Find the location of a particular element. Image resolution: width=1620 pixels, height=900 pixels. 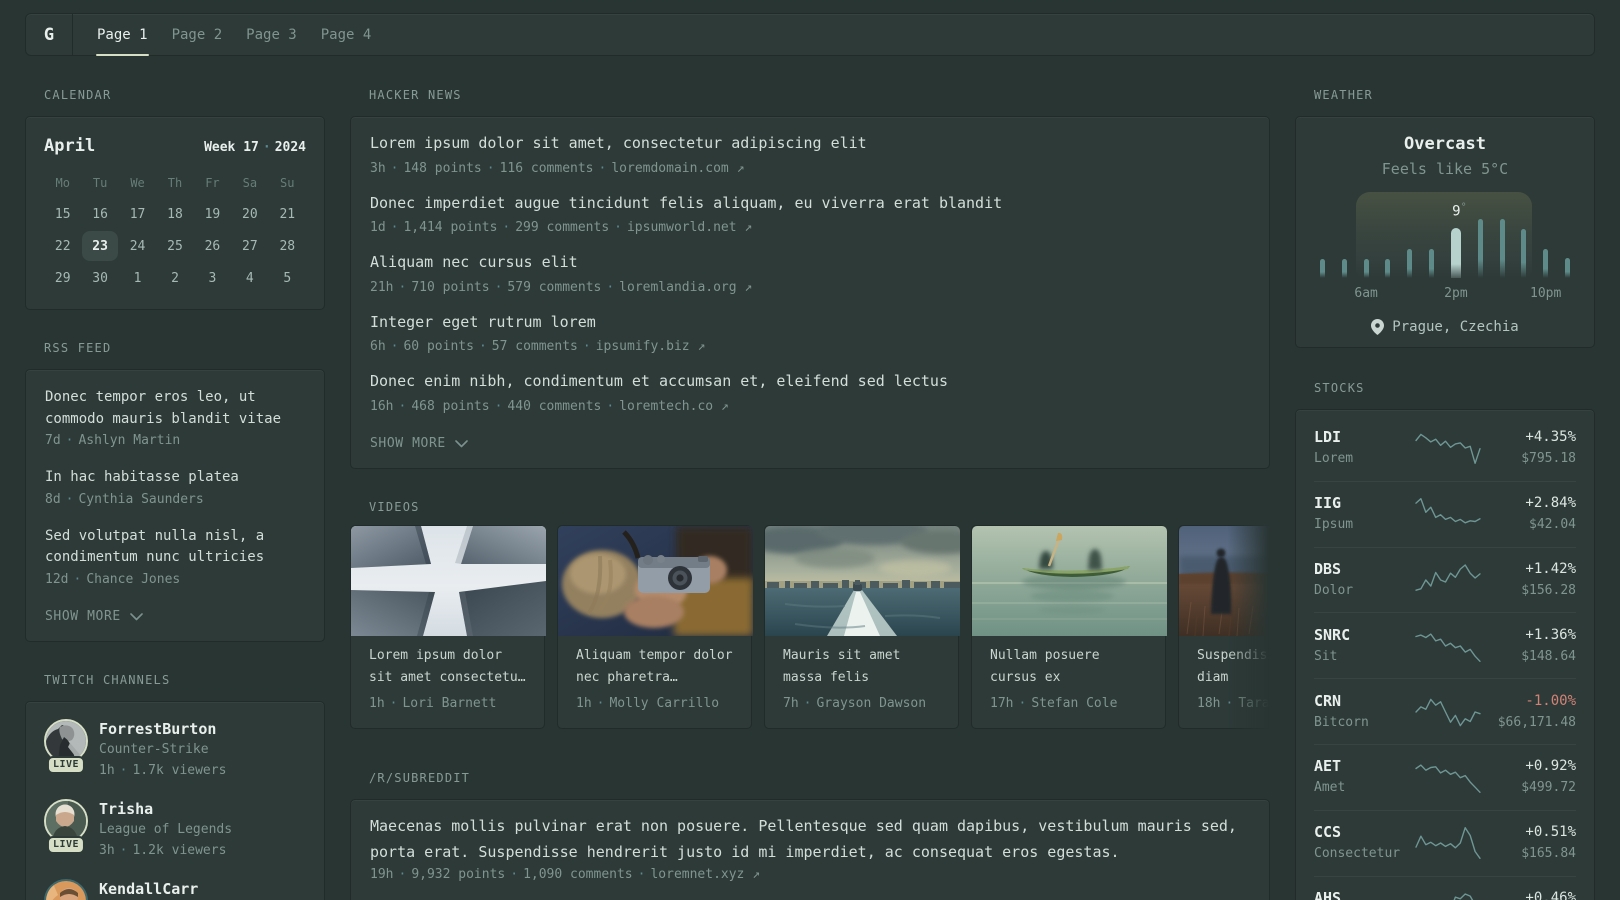

calendar-day: 29 is located at coordinates (62, 278).